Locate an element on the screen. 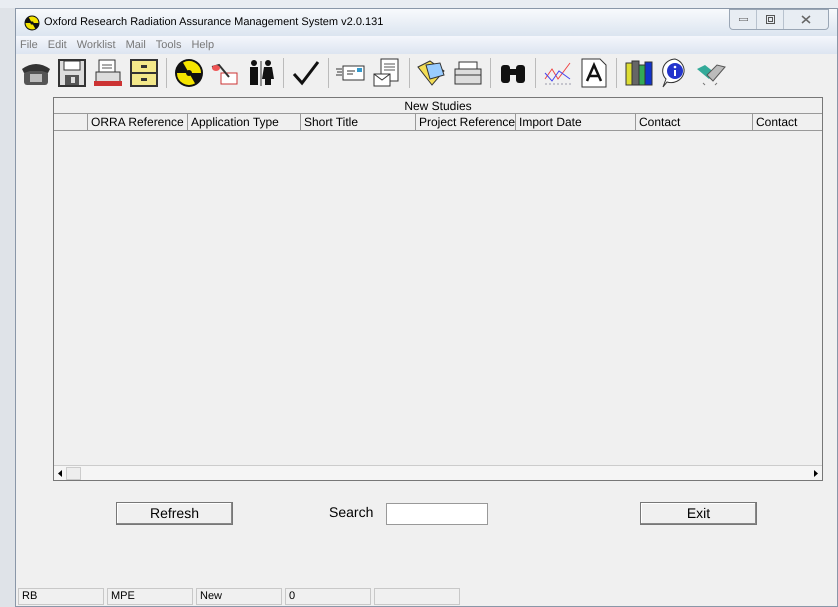 The width and height of the screenshot is (838, 607). close-icon is located at coordinates (806, 19).